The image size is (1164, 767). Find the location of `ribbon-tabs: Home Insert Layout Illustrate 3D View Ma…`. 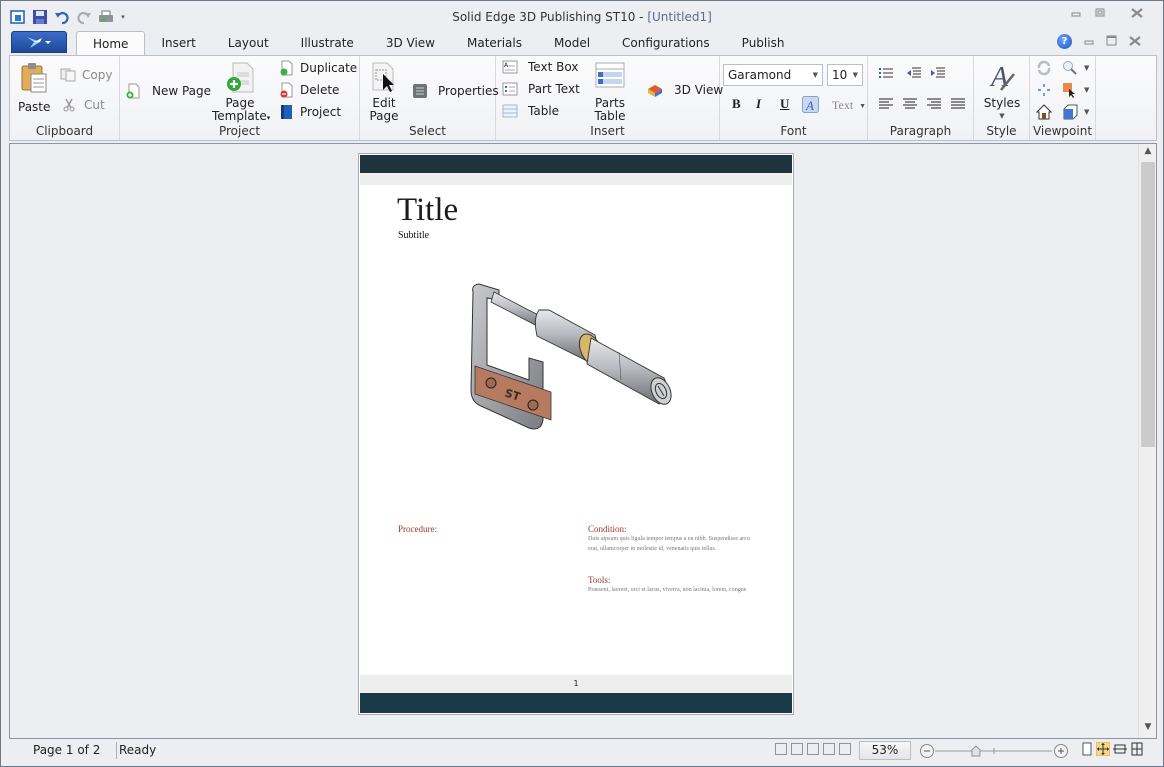

ribbon-tabs: Home Insert Layout Illustrate 3D View Ma… is located at coordinates (438, 43).